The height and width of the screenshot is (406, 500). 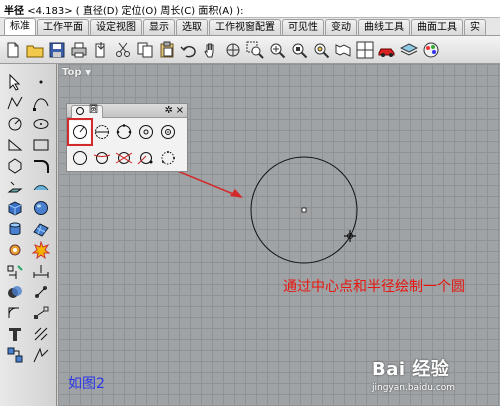 I want to click on circle-panel-header: 圆 ✲ ×, so click(x=127, y=111).